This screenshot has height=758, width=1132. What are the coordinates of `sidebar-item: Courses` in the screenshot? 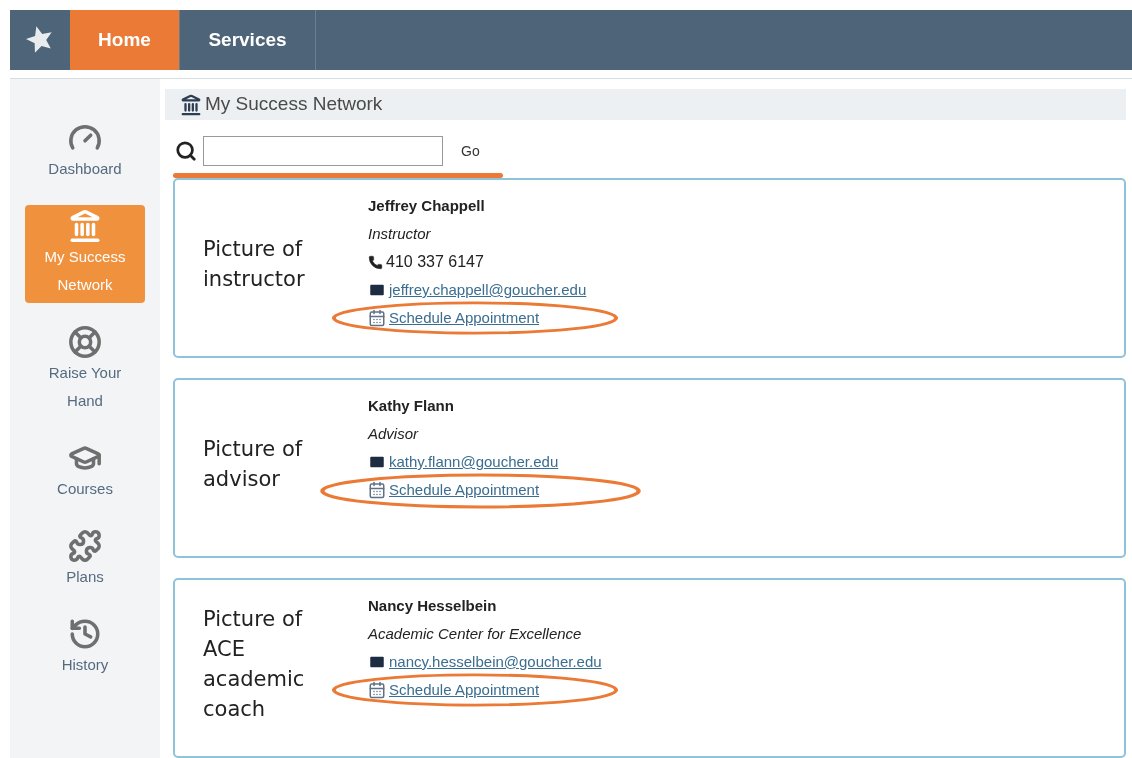 It's located at (85, 472).